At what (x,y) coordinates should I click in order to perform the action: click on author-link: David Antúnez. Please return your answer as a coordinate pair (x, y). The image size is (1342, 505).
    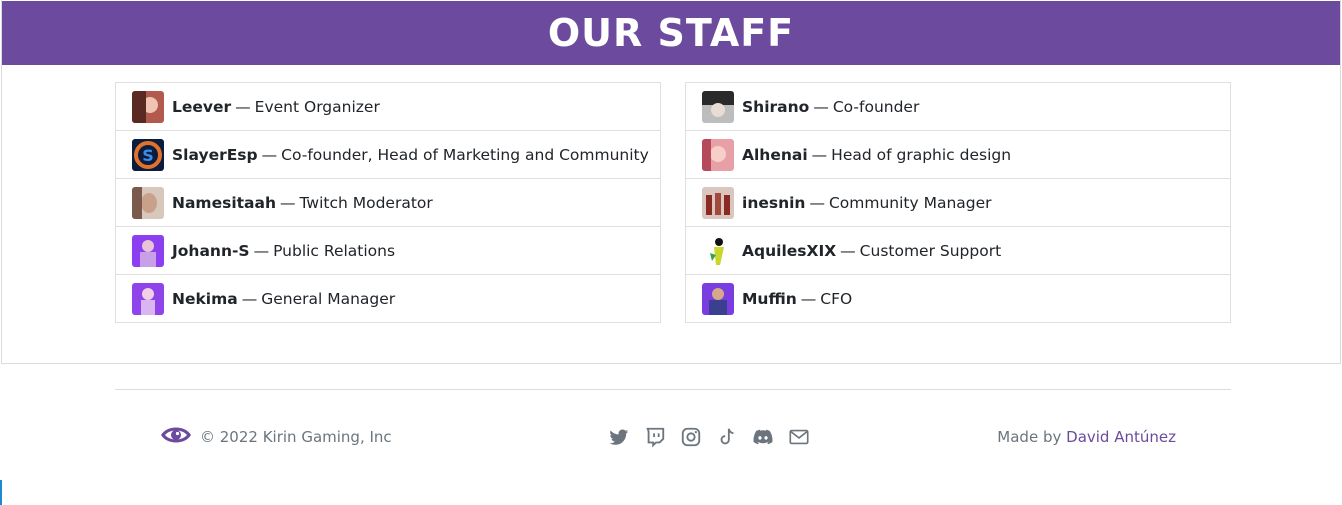
    Looking at the image, I should click on (1121, 437).